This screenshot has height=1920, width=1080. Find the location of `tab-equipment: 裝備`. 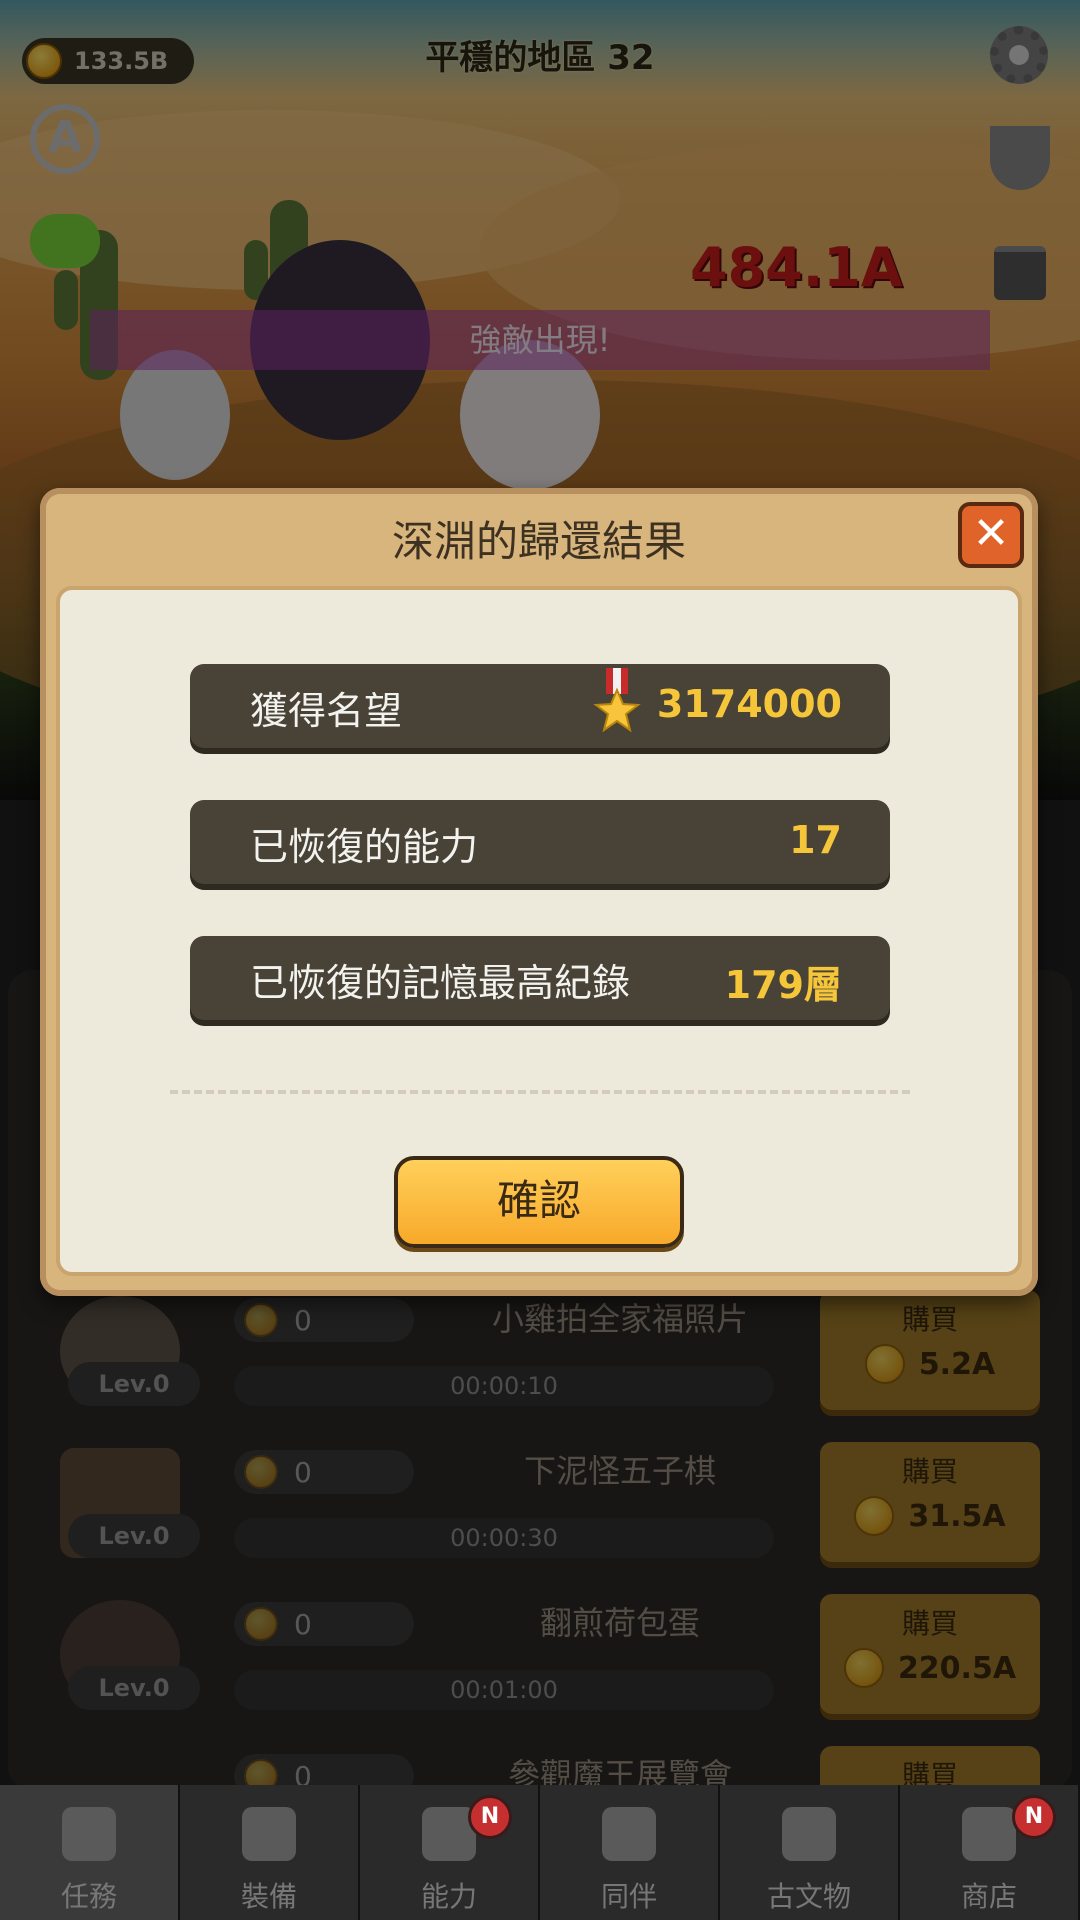

tab-equipment: 裝備 is located at coordinates (270, 1852).